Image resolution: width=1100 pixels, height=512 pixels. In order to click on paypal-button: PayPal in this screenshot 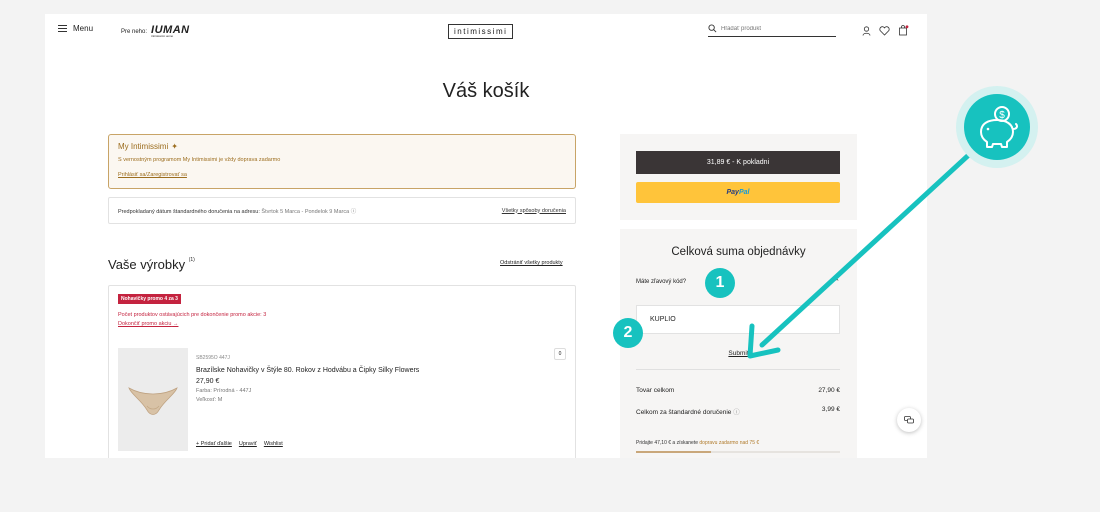, I will do `click(738, 192)`.